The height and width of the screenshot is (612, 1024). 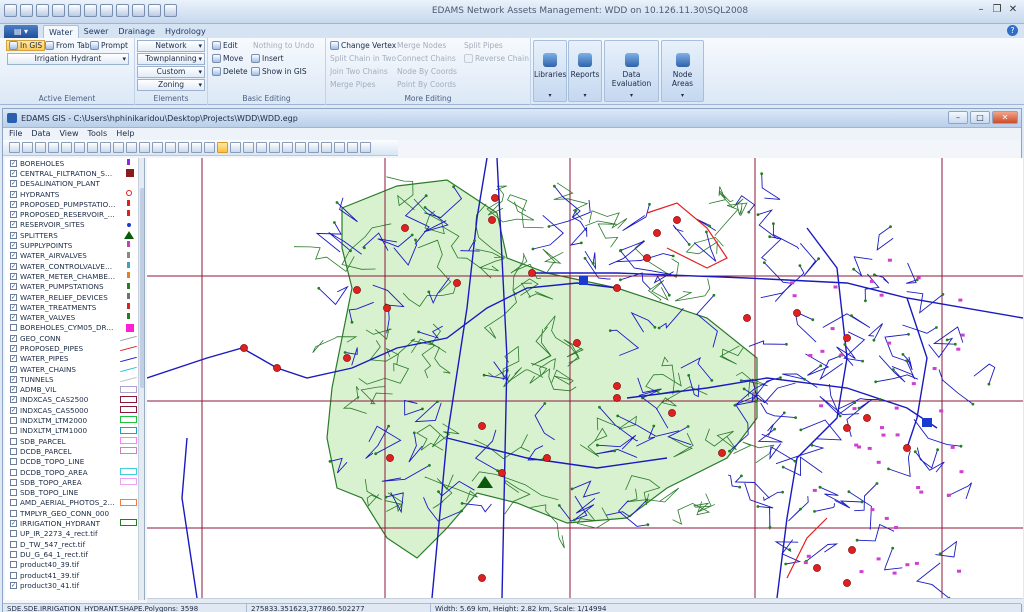 What do you see at coordinates (74, 245) in the screenshot?
I see `layer-item: ✓ SUPPLYPOINTS` at bounding box center [74, 245].